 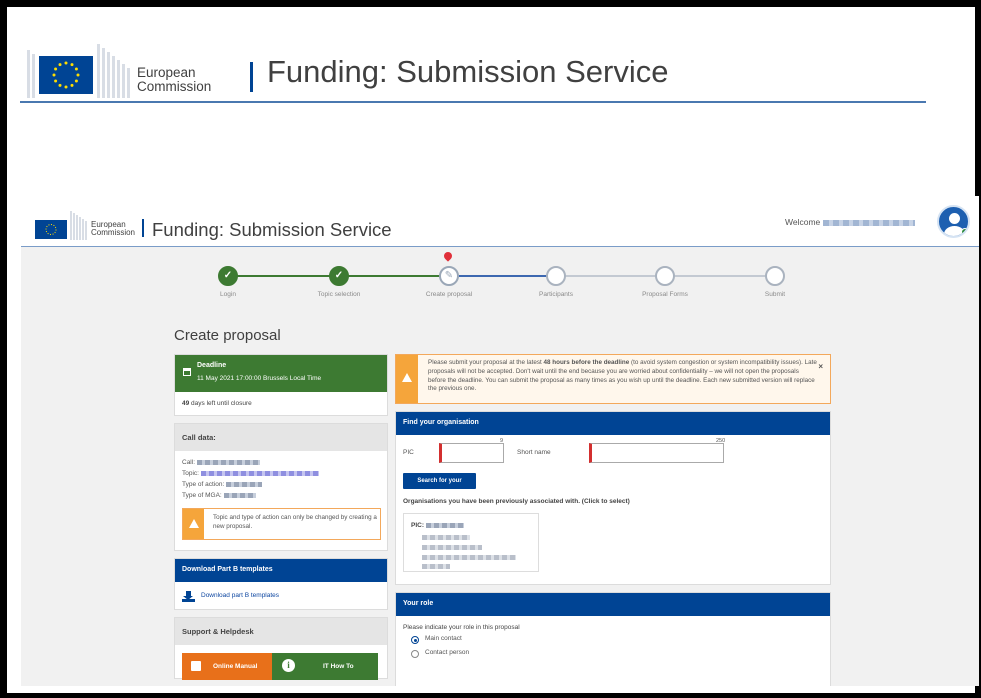 I want to click on close-notice-icon: ×, so click(x=820, y=366).